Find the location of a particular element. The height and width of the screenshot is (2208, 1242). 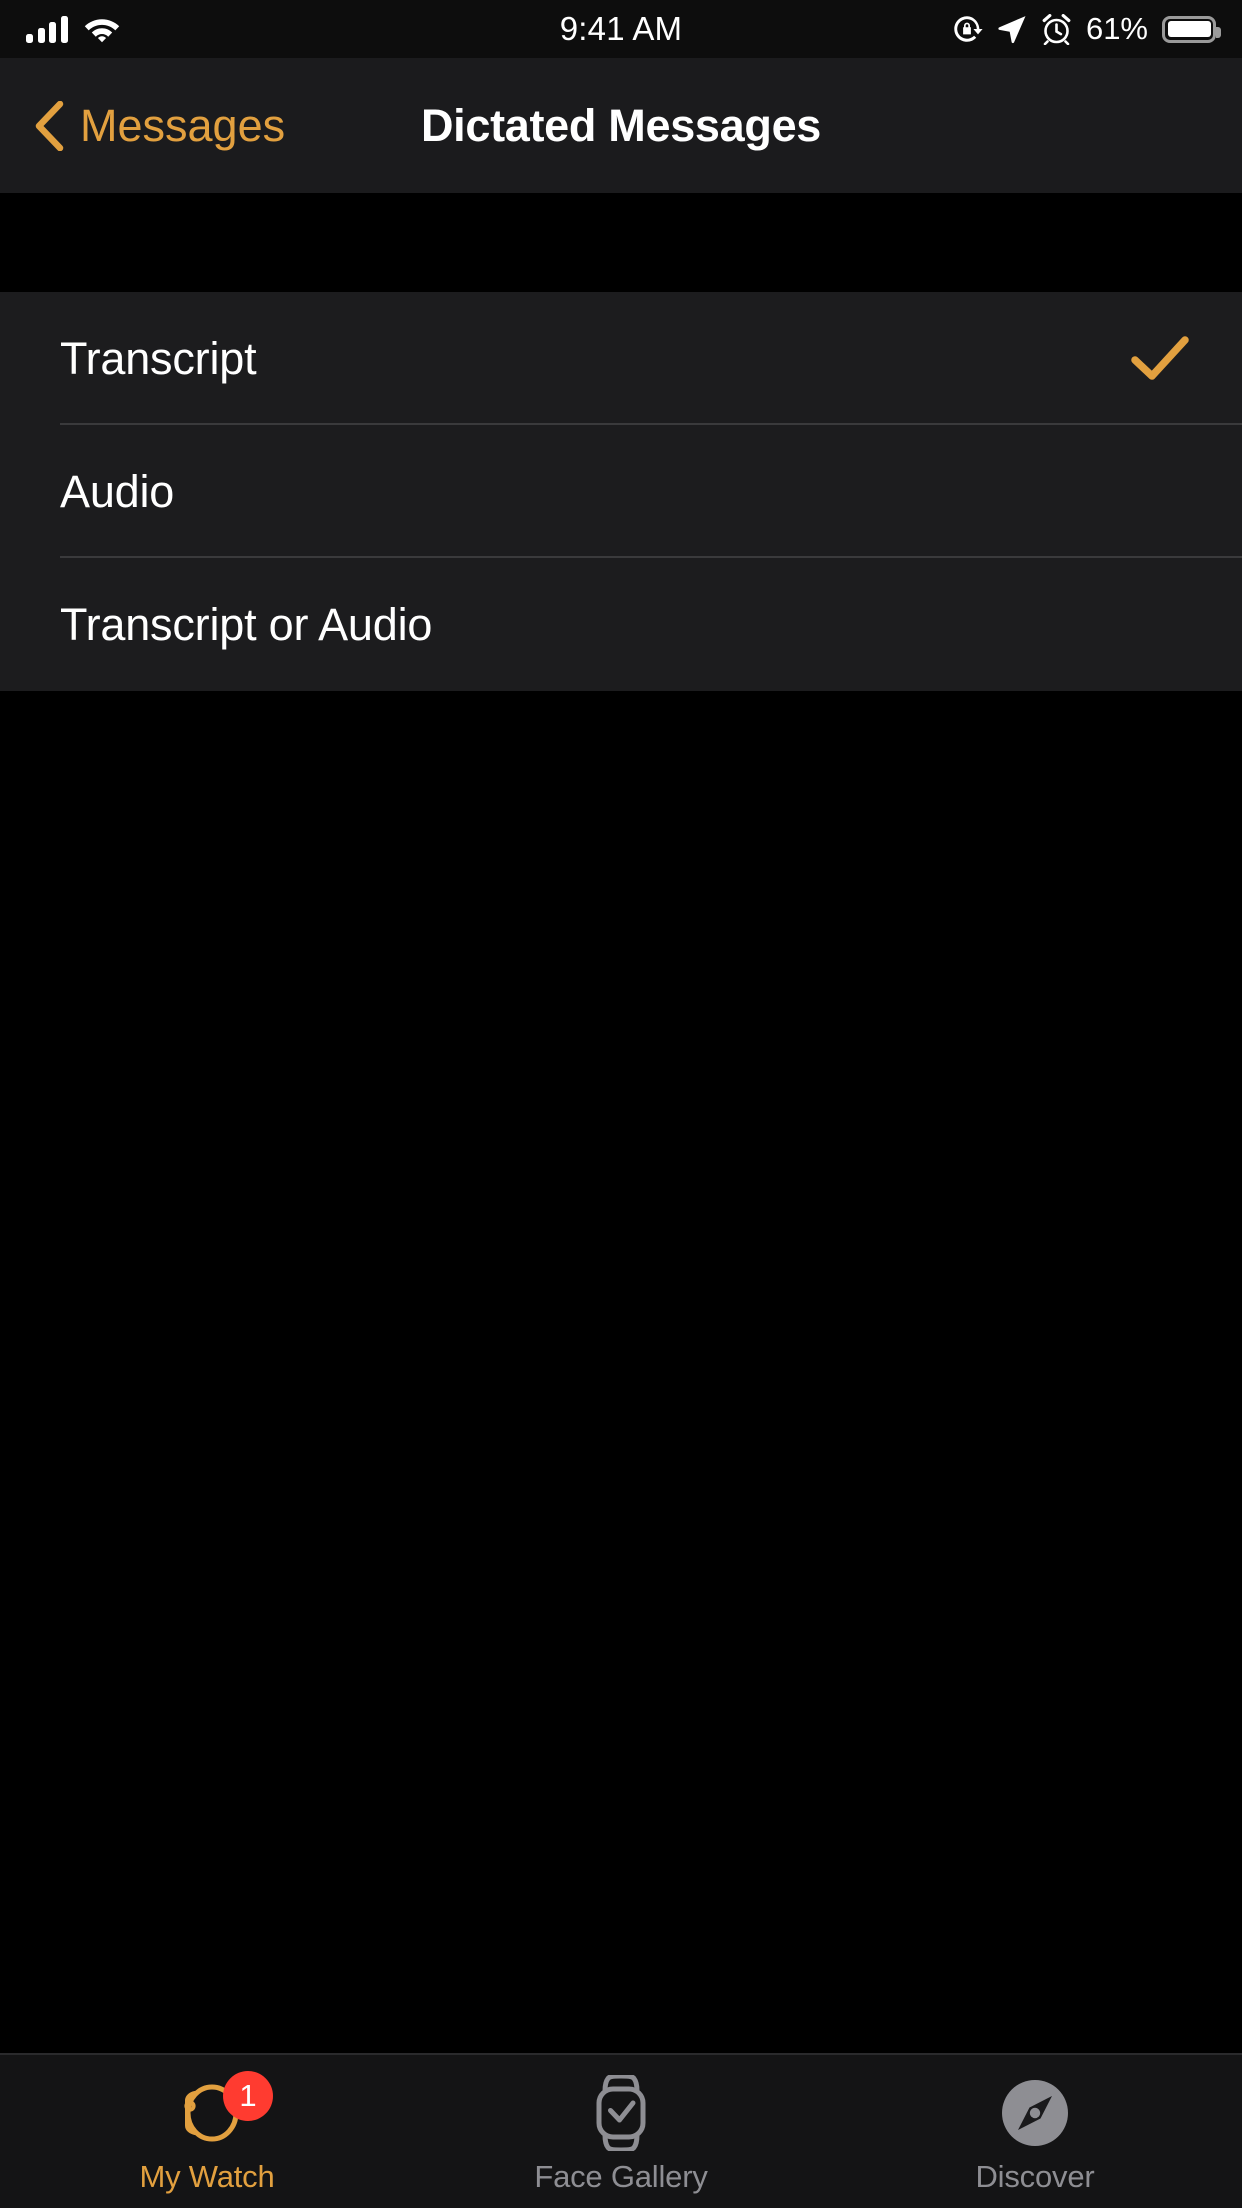

checkmark-icon is located at coordinates (1160, 359).